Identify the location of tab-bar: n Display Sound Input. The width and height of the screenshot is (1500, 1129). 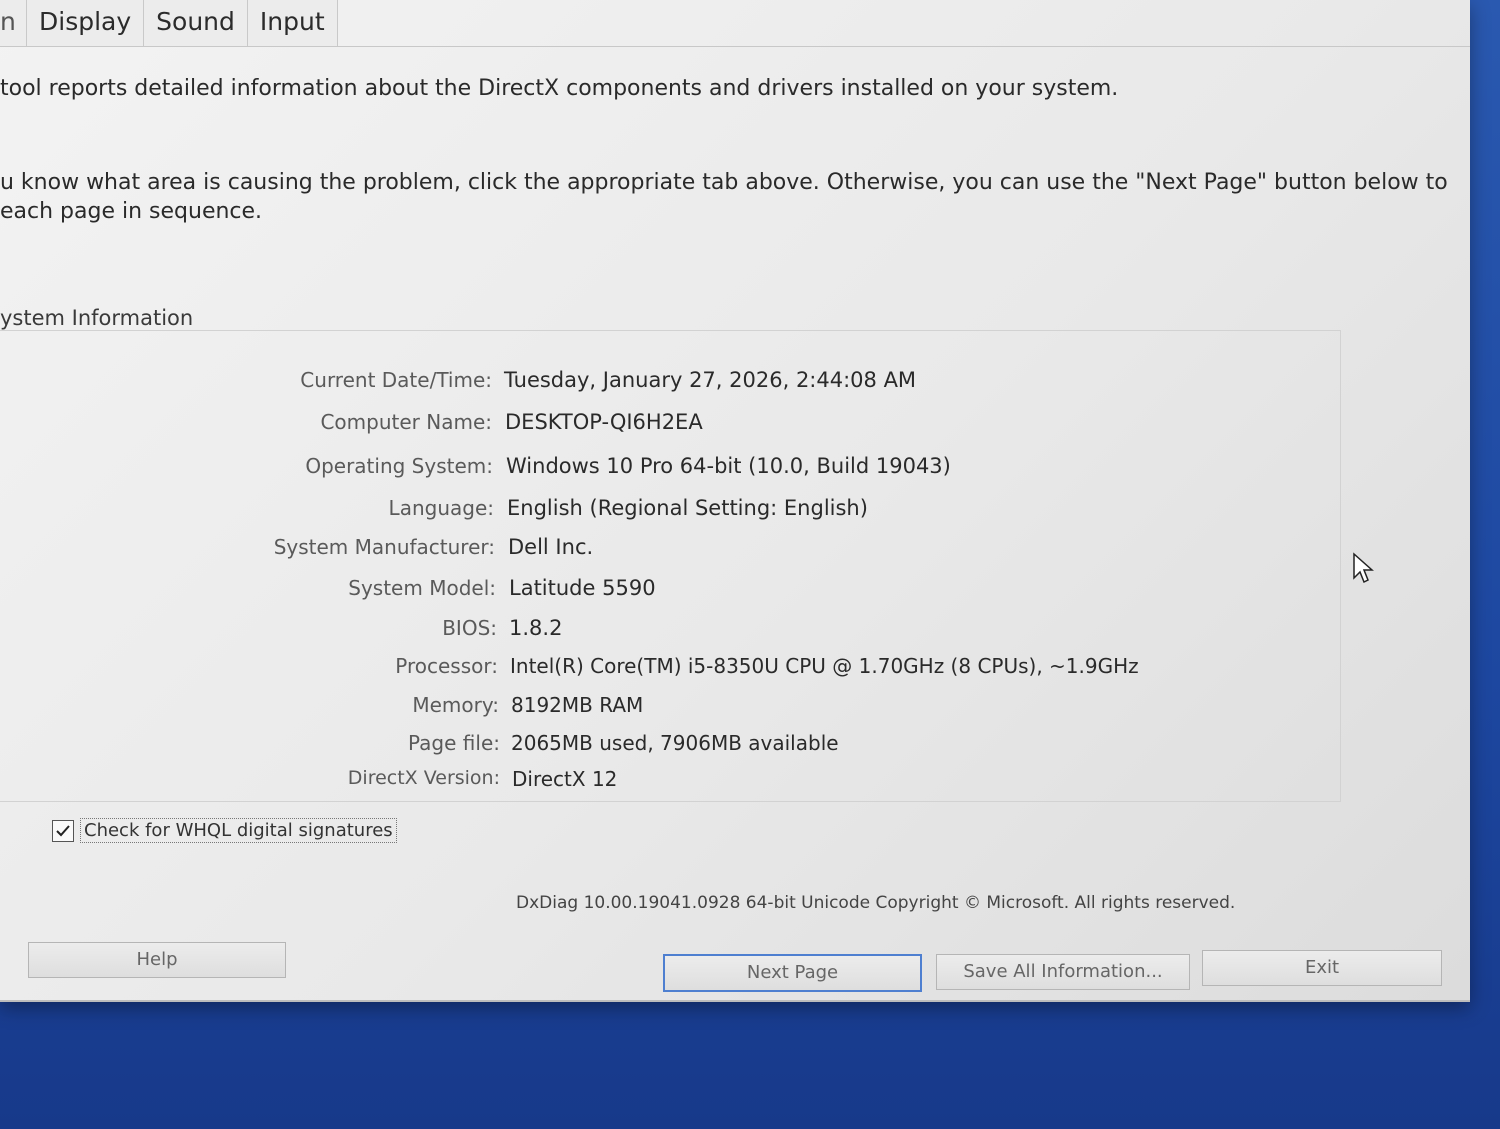
(169, 23).